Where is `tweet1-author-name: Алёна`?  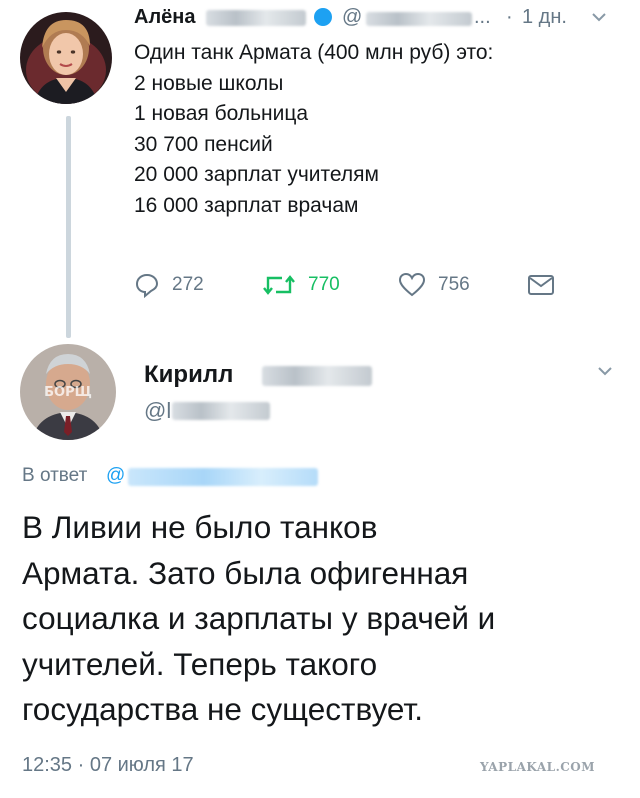 tweet1-author-name: Алёна is located at coordinates (164, 17).